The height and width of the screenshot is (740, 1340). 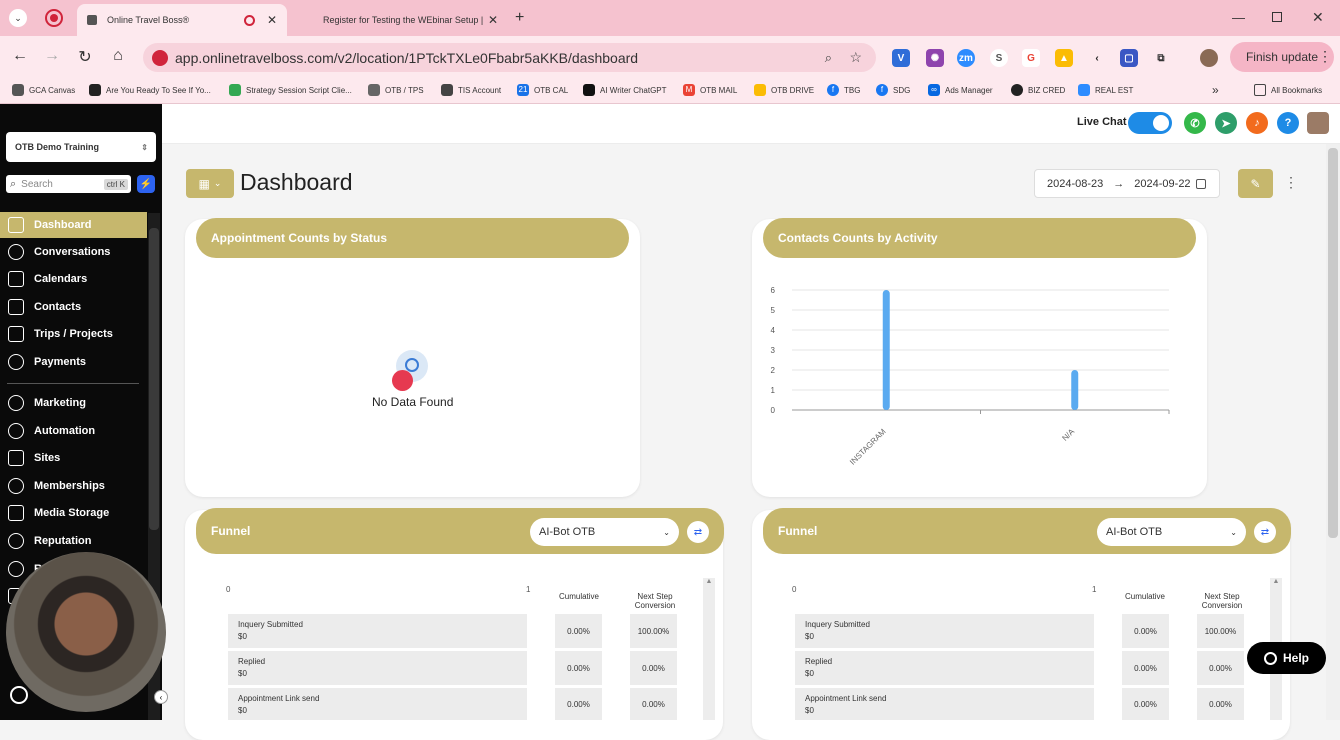 What do you see at coordinates (377, 704) in the screenshot?
I see `funnel-row: Appointment Link send $0` at bounding box center [377, 704].